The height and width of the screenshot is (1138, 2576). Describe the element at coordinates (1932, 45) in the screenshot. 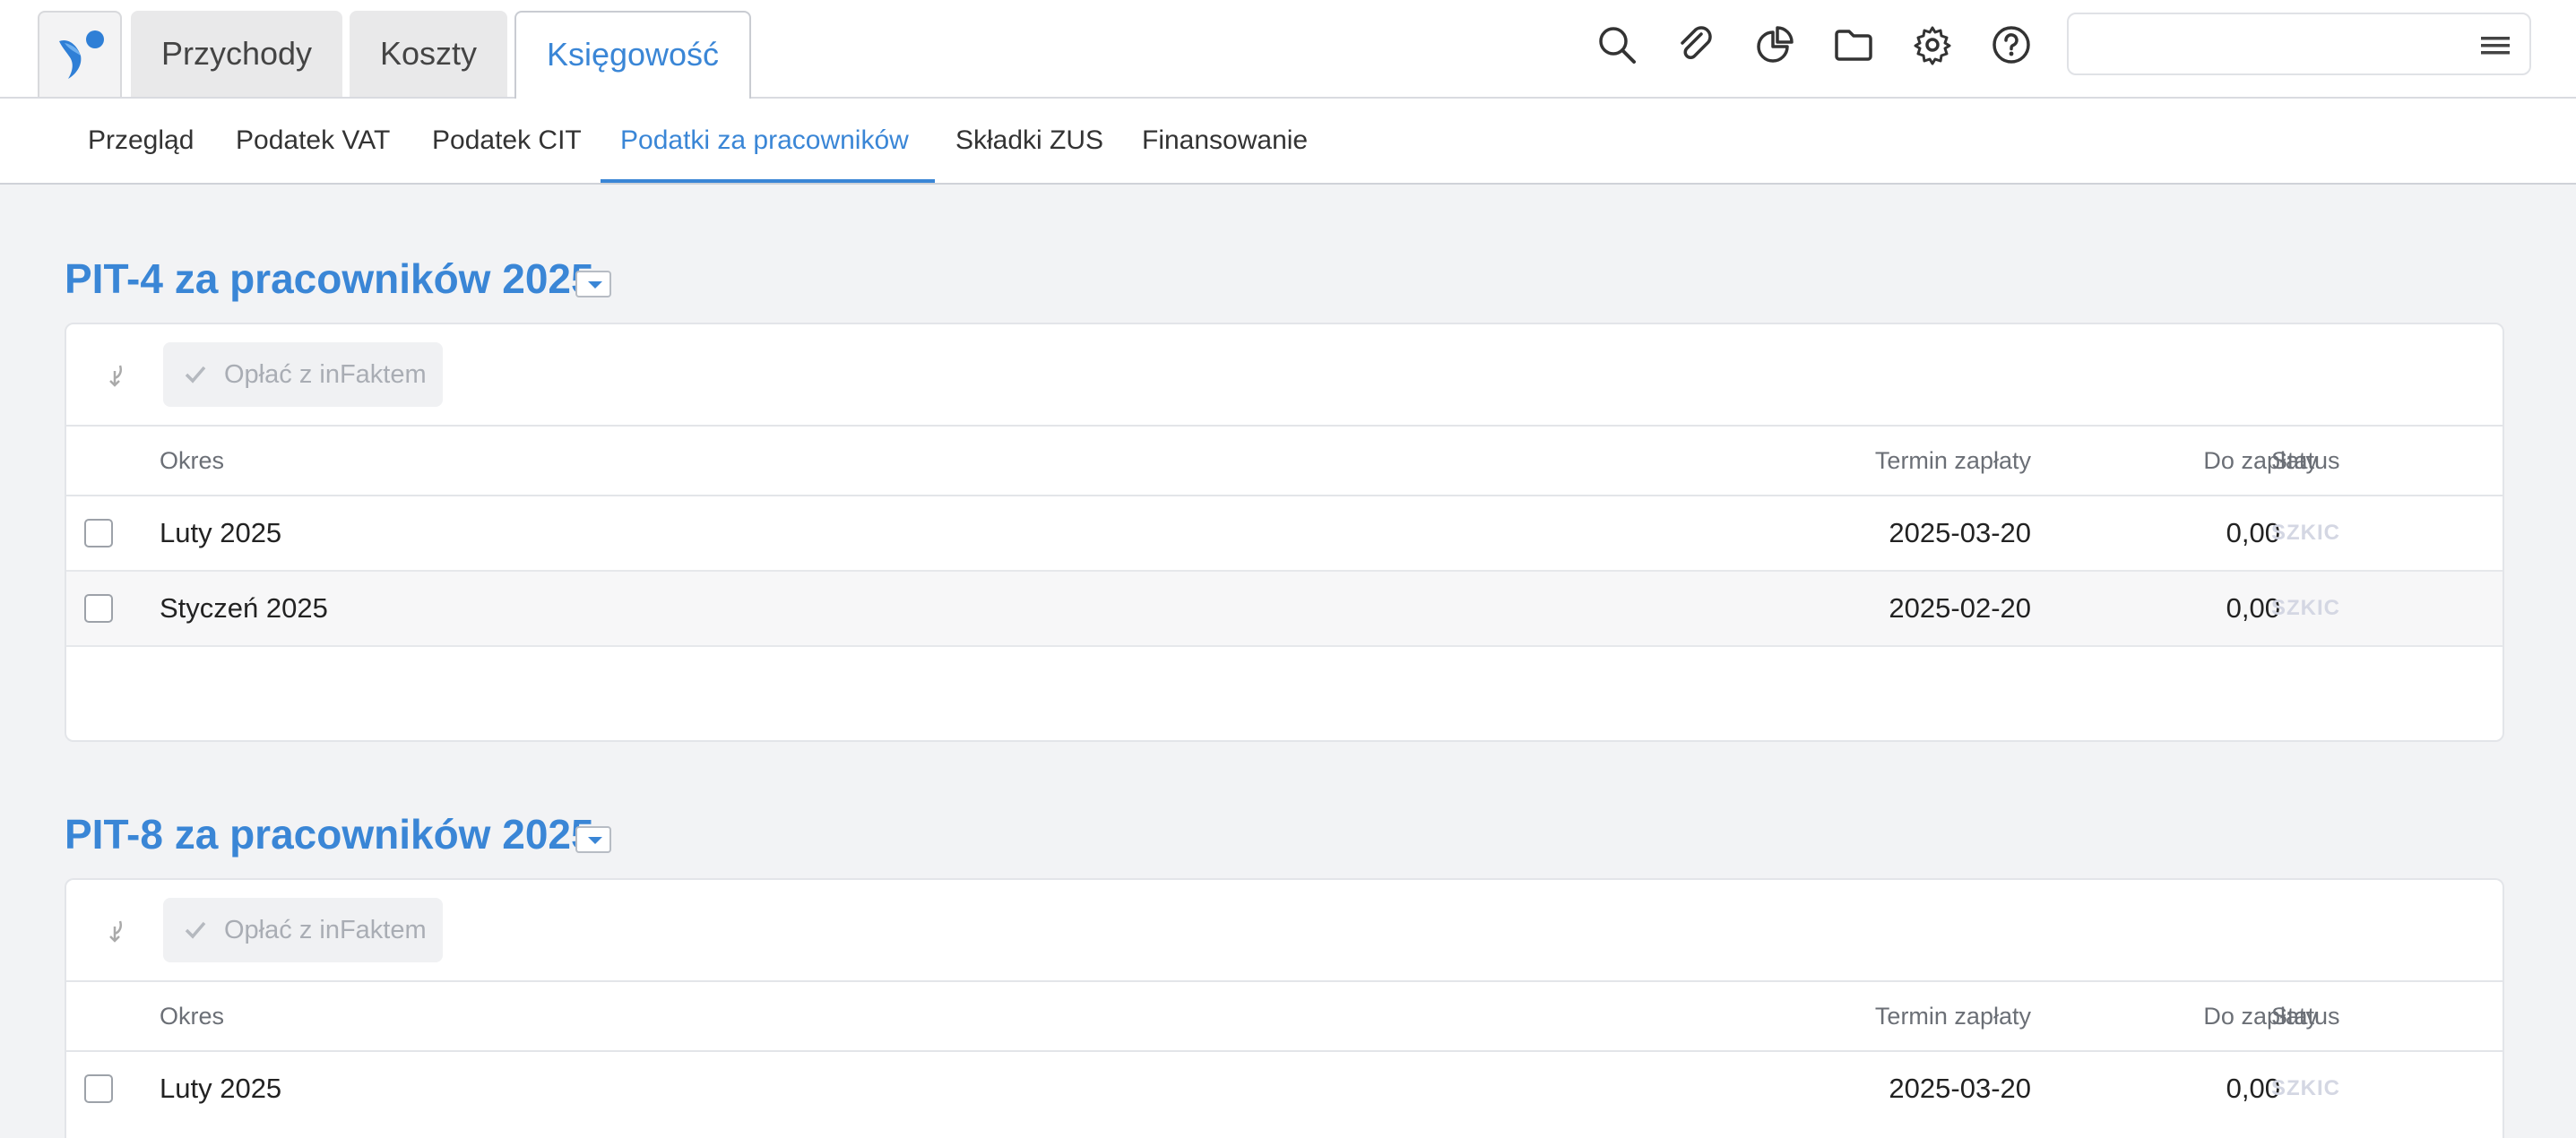

I see `gear-icon` at that location.